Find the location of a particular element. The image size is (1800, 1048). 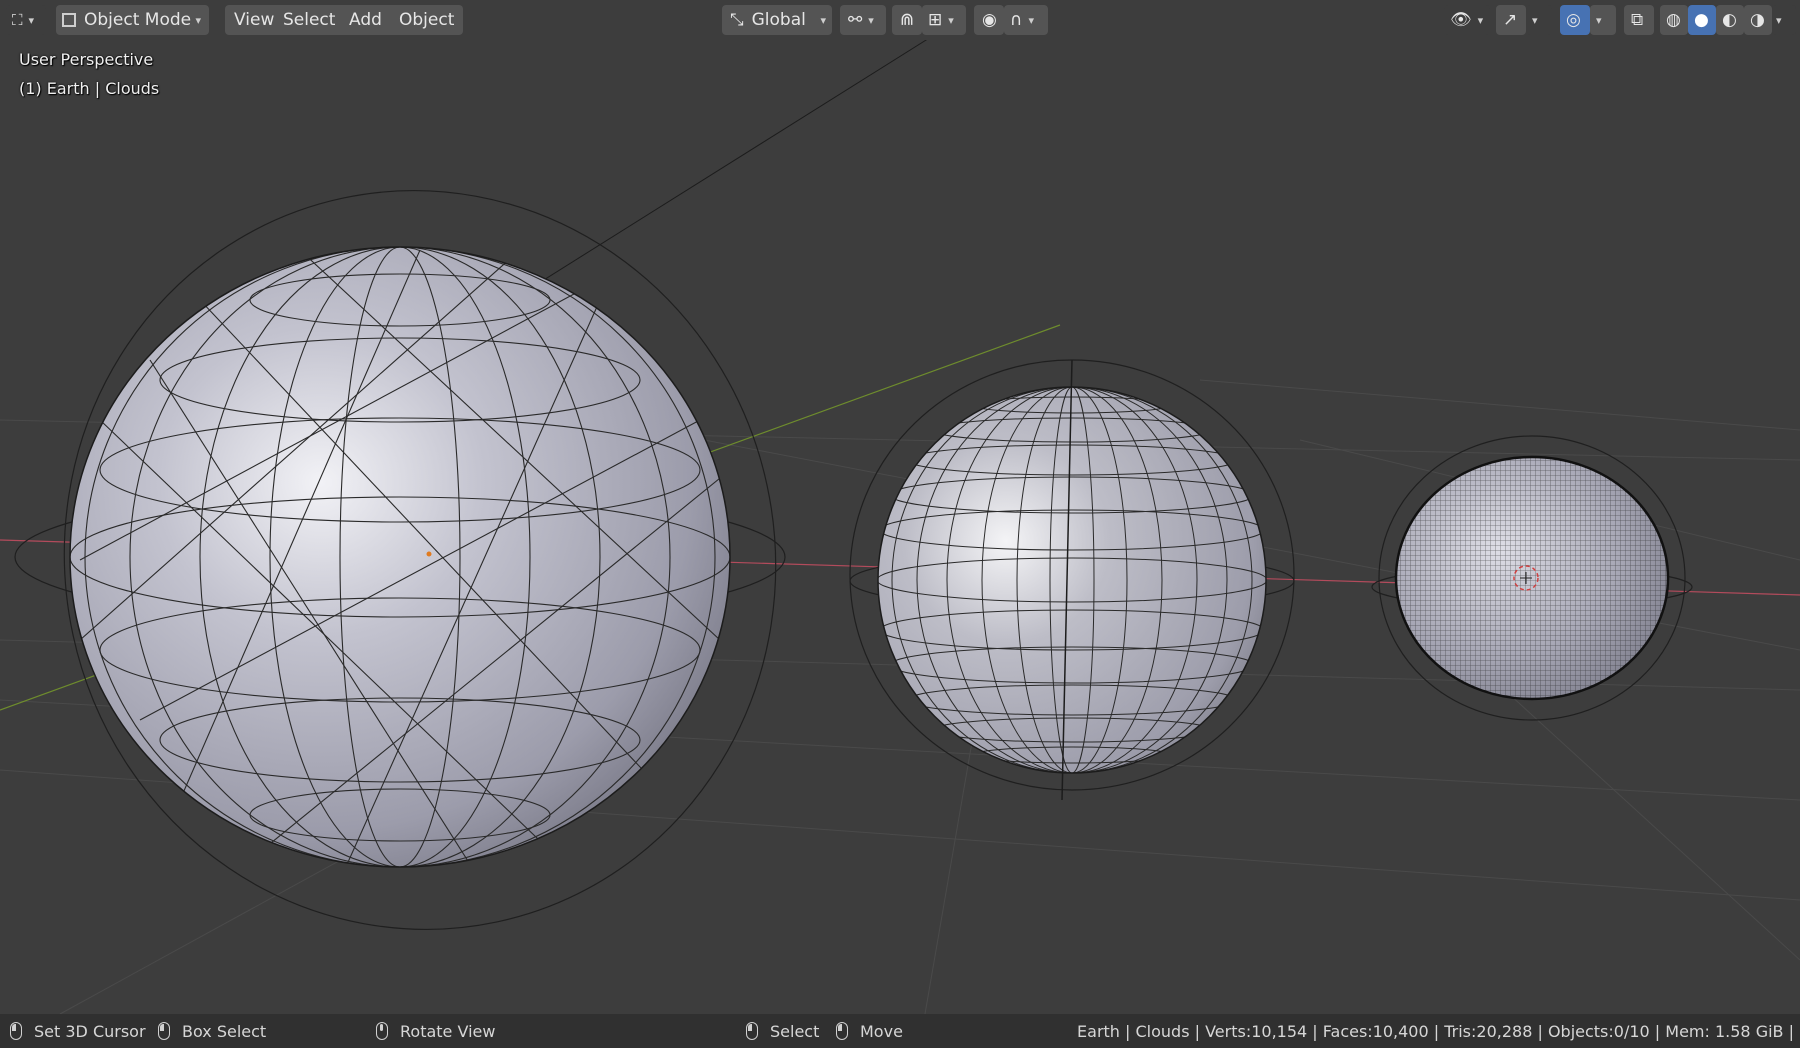

overlays-dropdown: ▾ is located at coordinates (1603, 20).